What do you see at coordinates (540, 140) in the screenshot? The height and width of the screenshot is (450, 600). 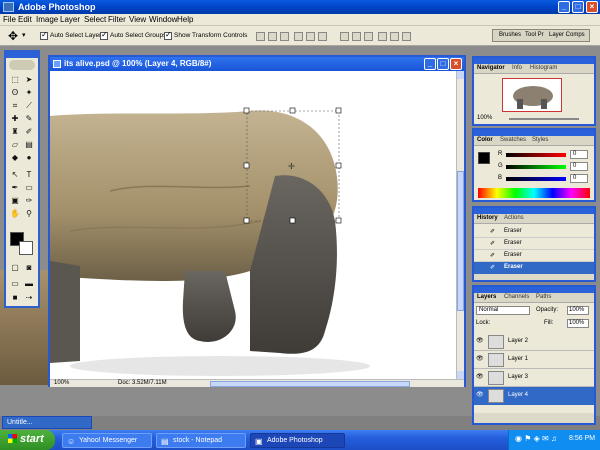 I see `tab-styles: Styles` at bounding box center [540, 140].